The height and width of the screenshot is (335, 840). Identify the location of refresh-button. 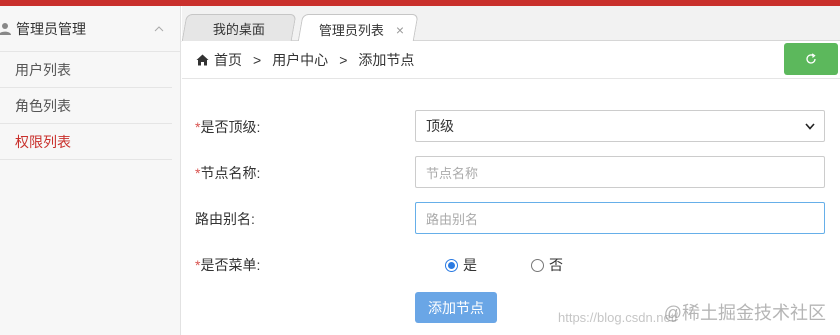
(811, 59).